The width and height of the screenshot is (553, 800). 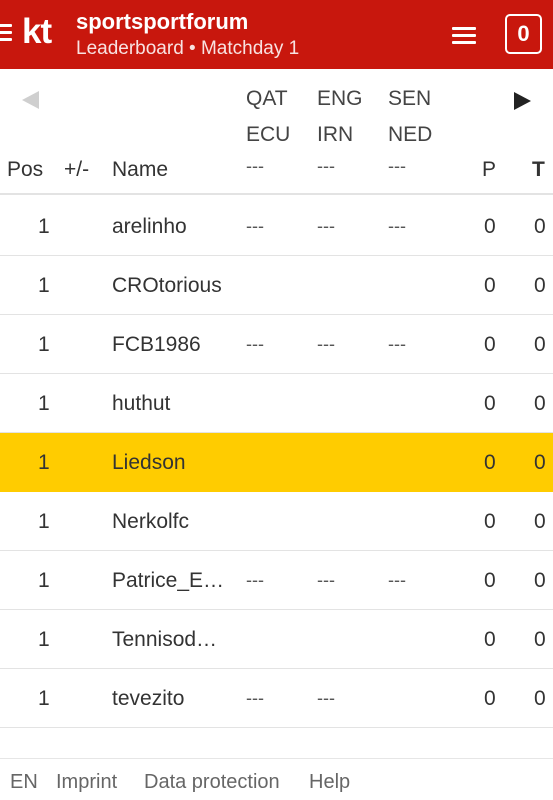 I want to click on arrow-left-icon, so click(x=30, y=100).